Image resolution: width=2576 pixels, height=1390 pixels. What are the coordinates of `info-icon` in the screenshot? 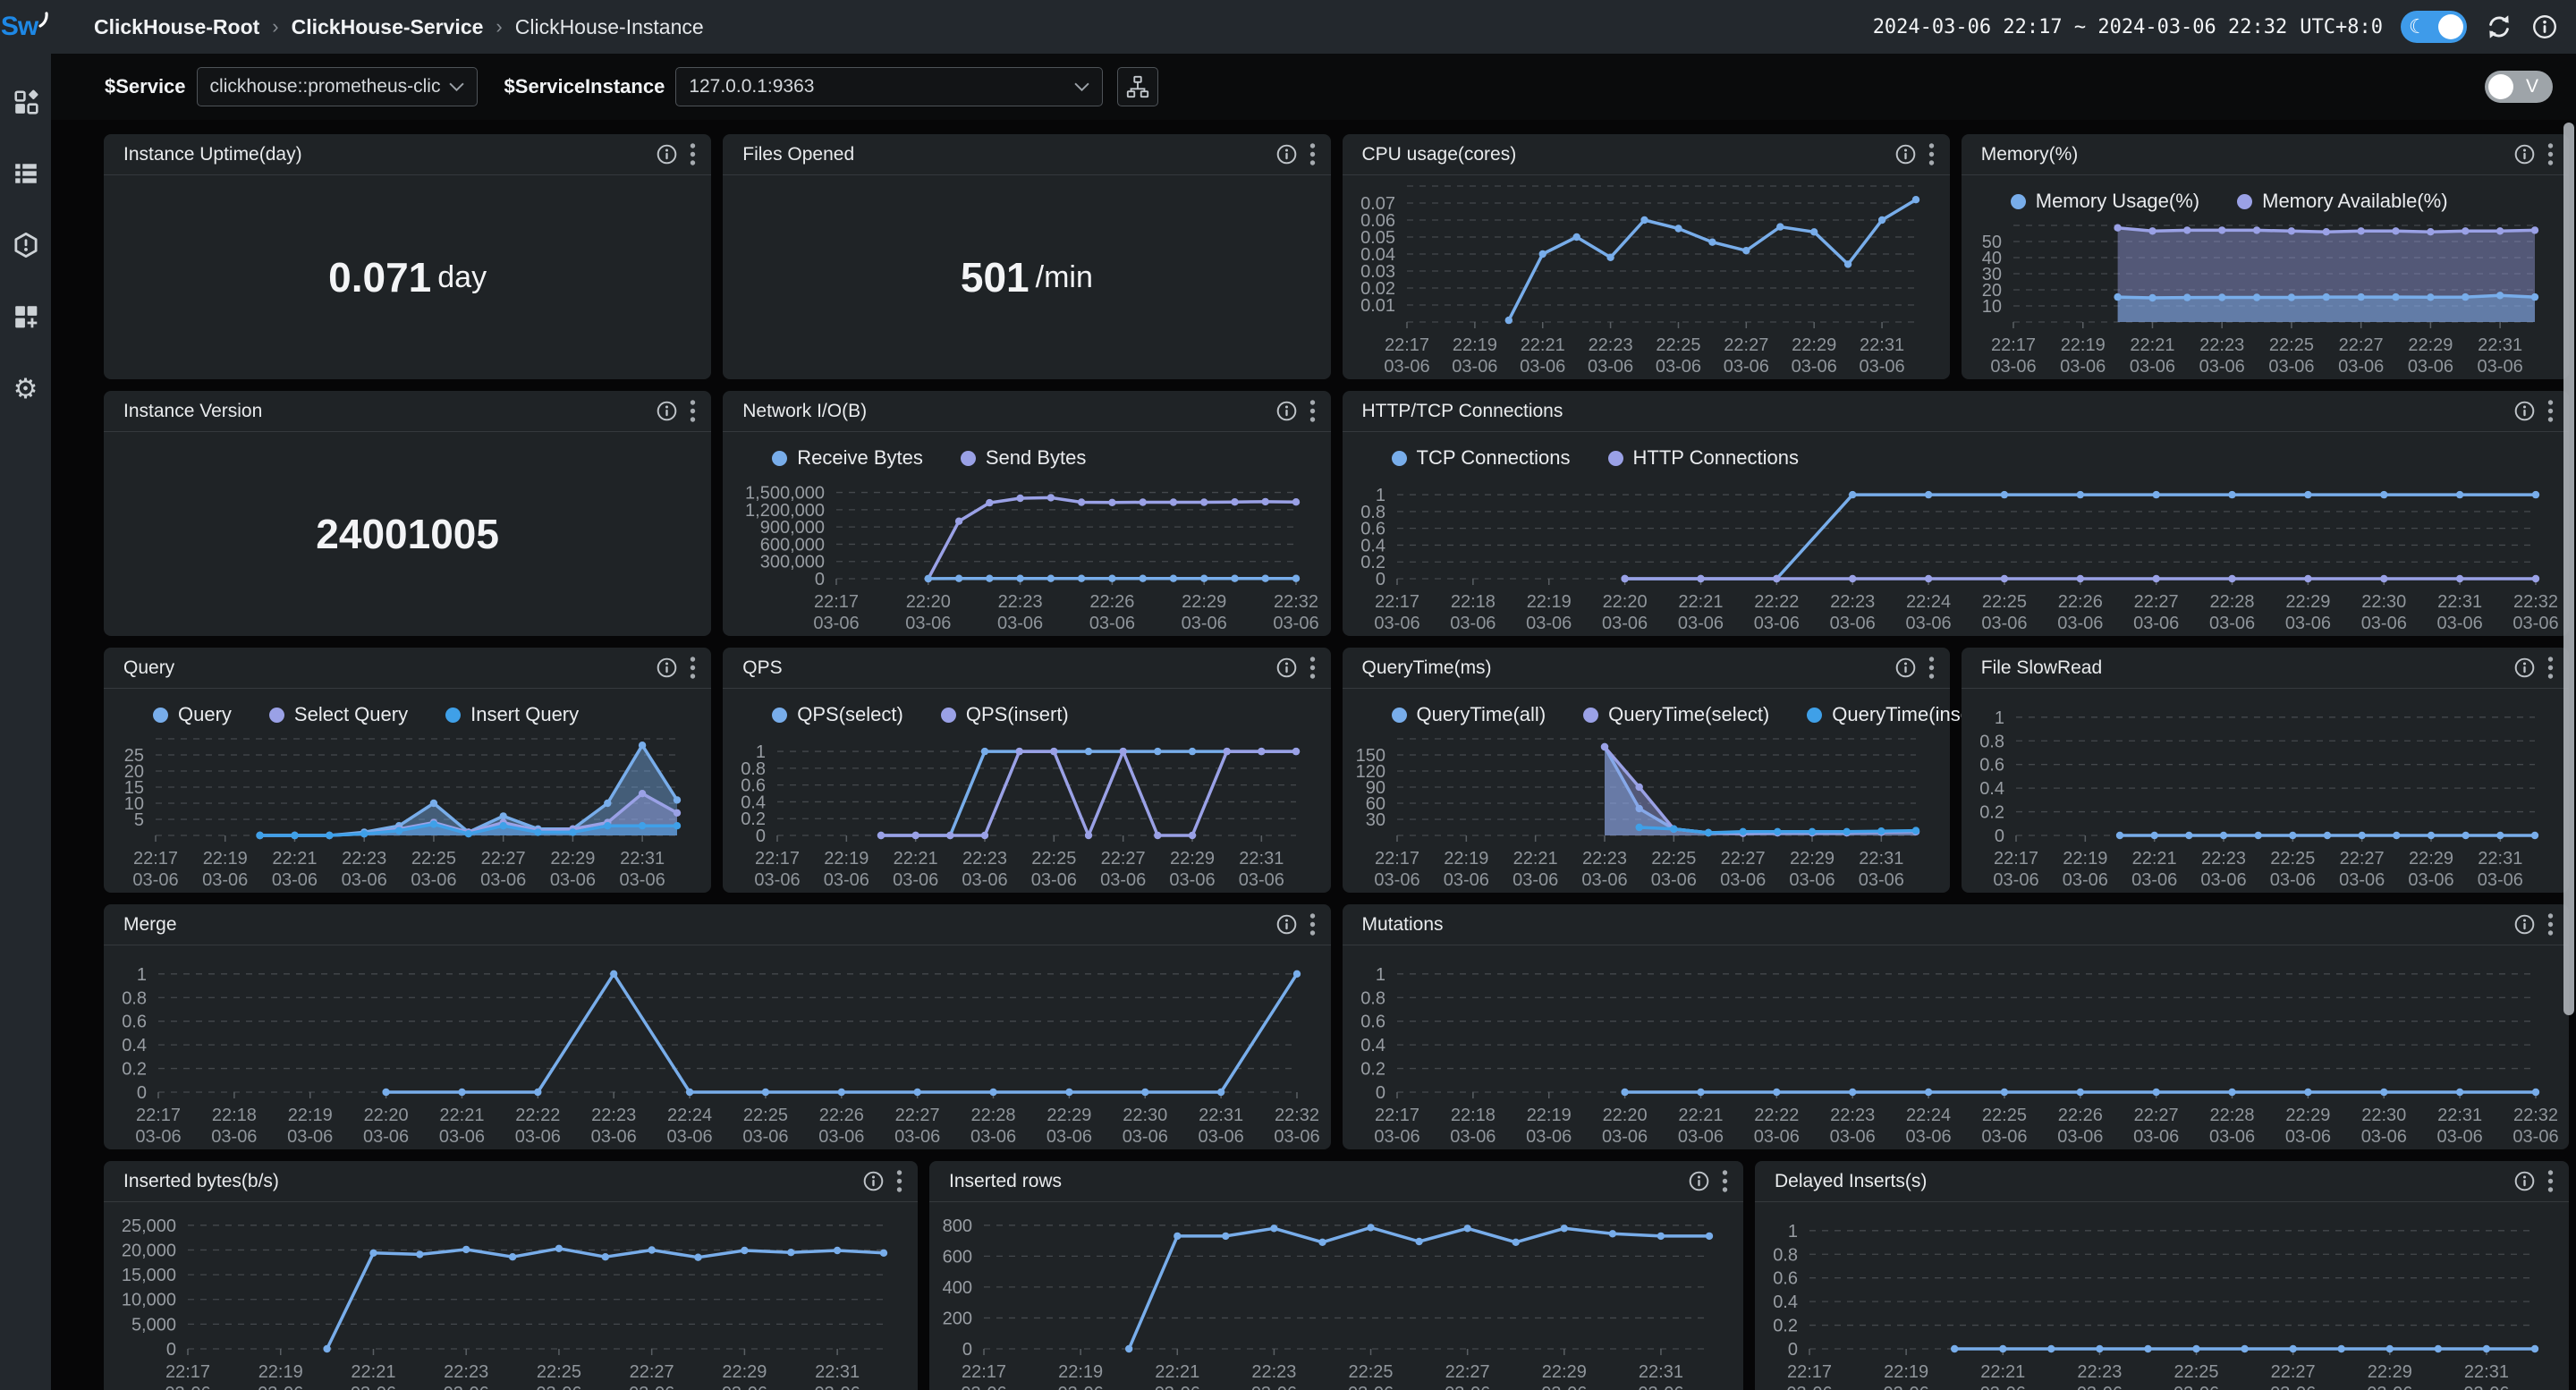 It's located at (2544, 26).